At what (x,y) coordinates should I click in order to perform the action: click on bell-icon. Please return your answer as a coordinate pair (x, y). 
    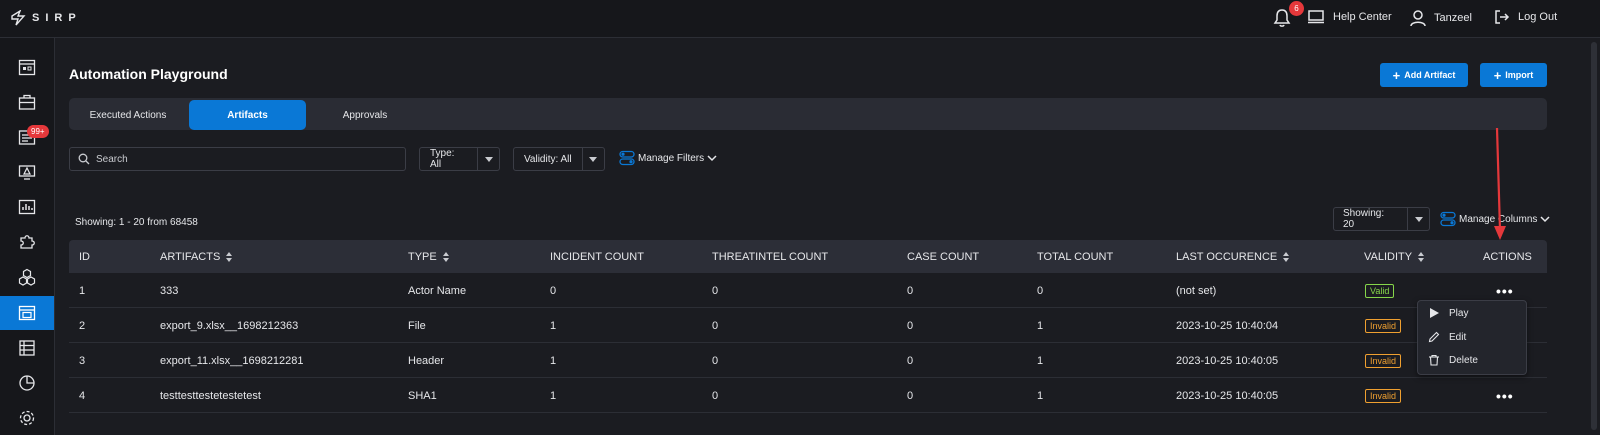
    Looking at the image, I should click on (1282, 18).